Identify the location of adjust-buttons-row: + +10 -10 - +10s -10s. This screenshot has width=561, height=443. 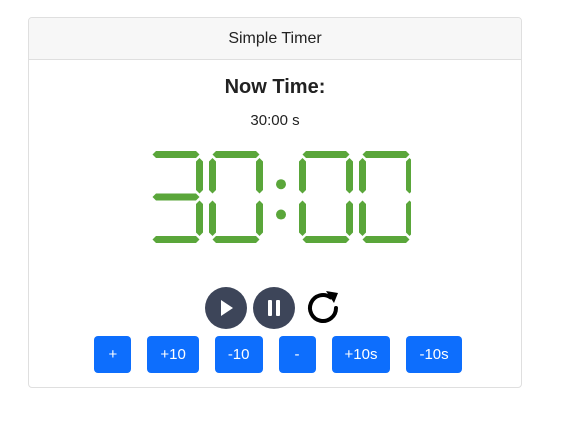
(275, 354).